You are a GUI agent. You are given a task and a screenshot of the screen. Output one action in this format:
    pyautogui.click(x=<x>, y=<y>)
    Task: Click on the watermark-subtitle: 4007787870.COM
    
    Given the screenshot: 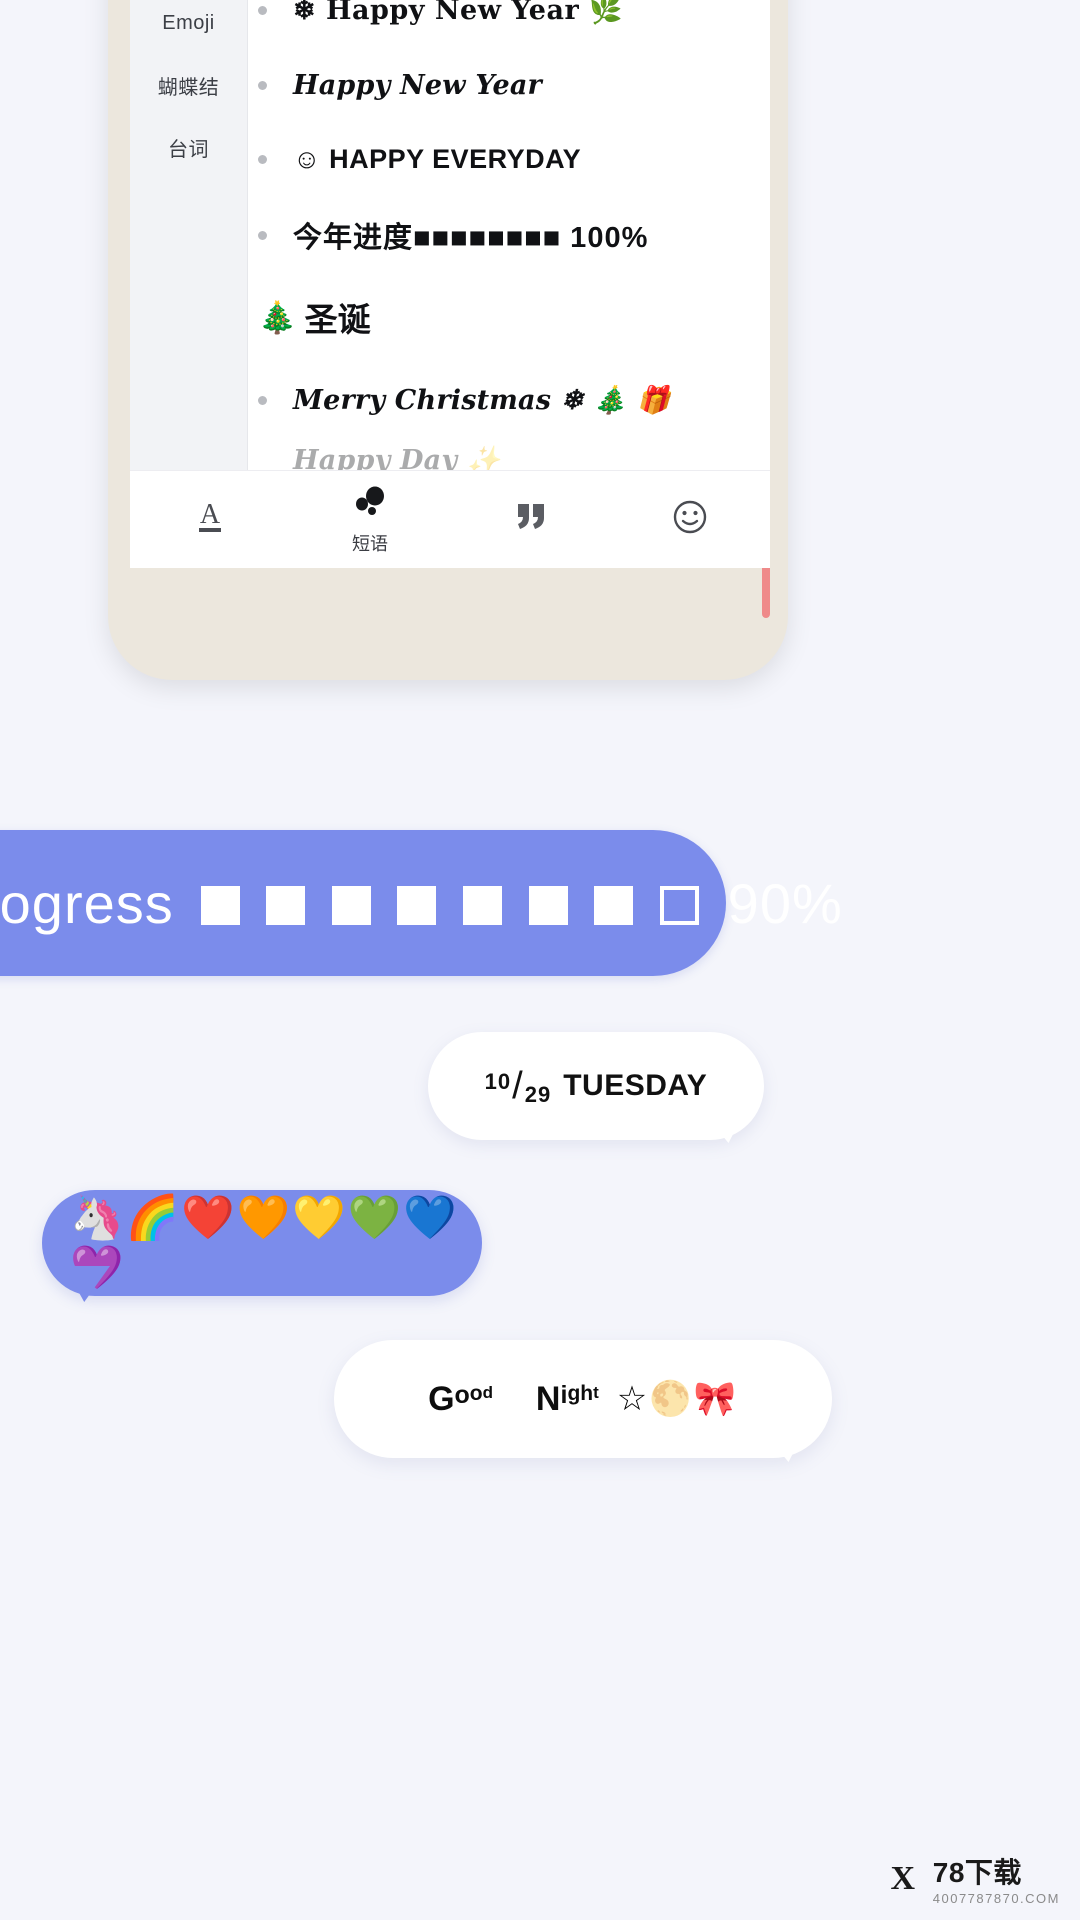 What is the action you would take?
    pyautogui.click(x=996, y=1898)
    